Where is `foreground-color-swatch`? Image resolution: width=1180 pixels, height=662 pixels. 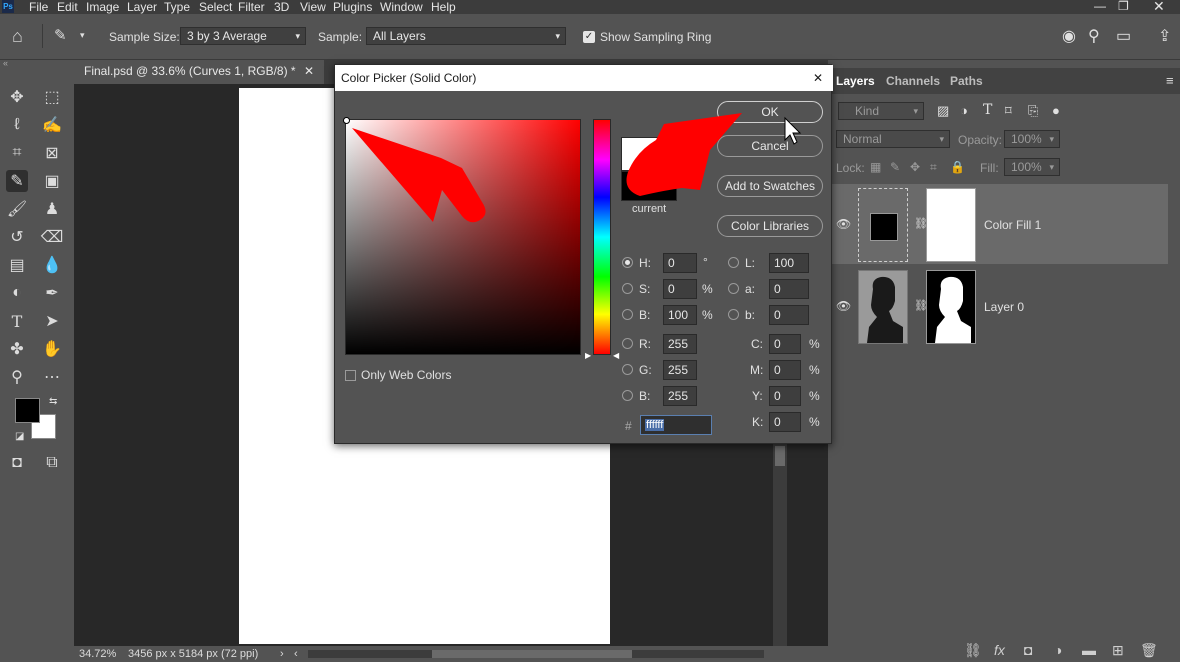 foreground-color-swatch is located at coordinates (27, 410).